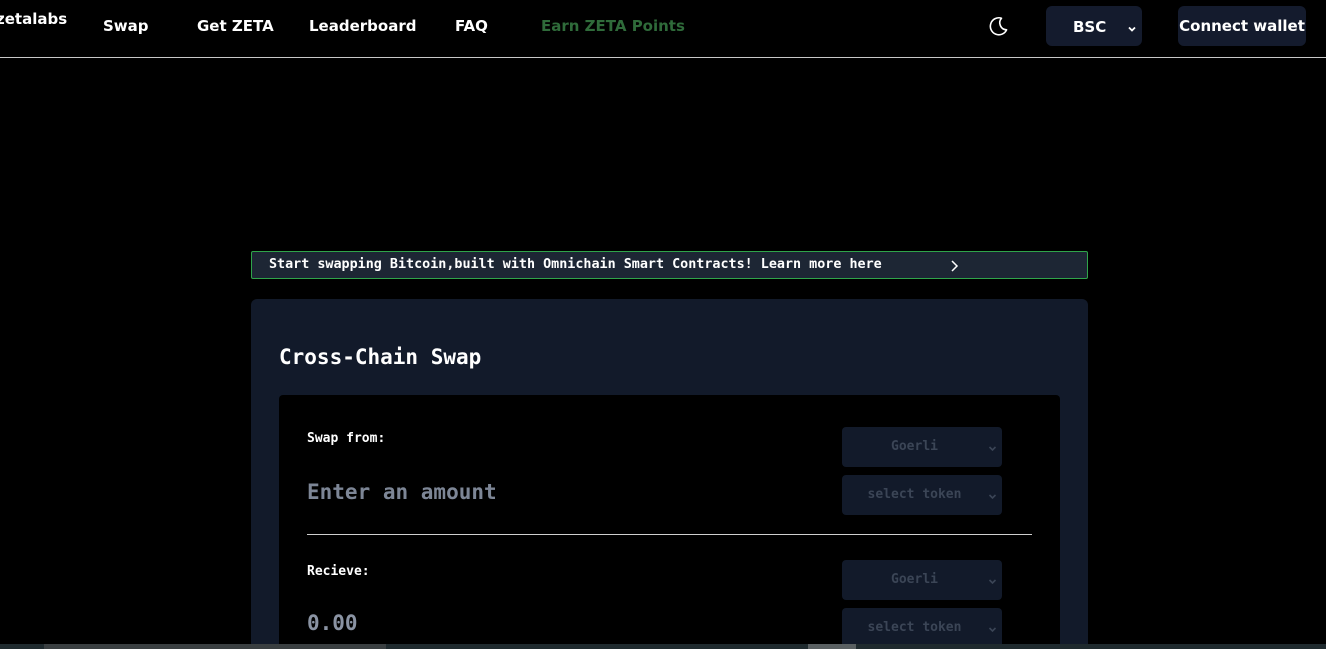  I want to click on from-network-value: Goerli, so click(914, 446).